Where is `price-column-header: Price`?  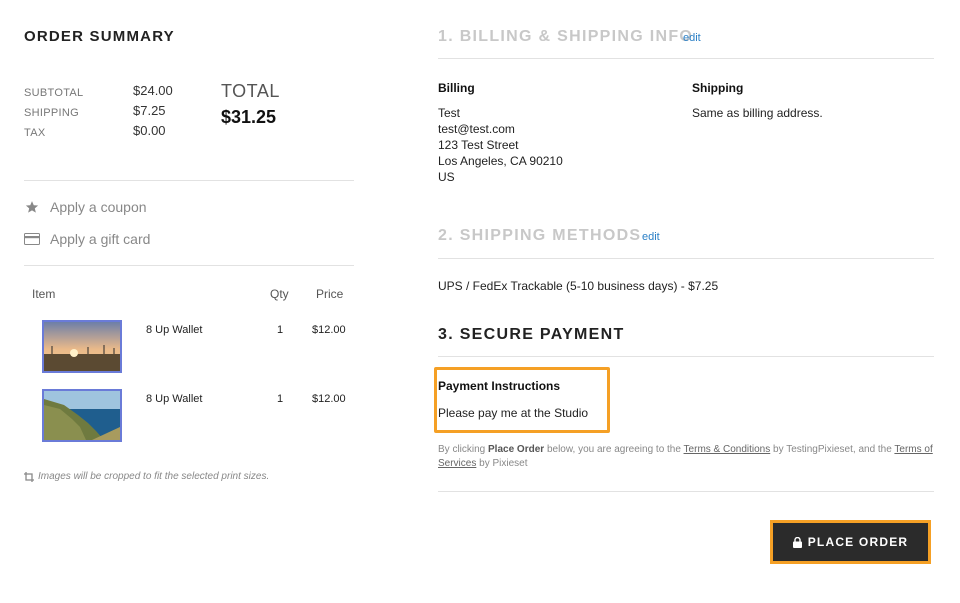
price-column-header: Price is located at coordinates (330, 294).